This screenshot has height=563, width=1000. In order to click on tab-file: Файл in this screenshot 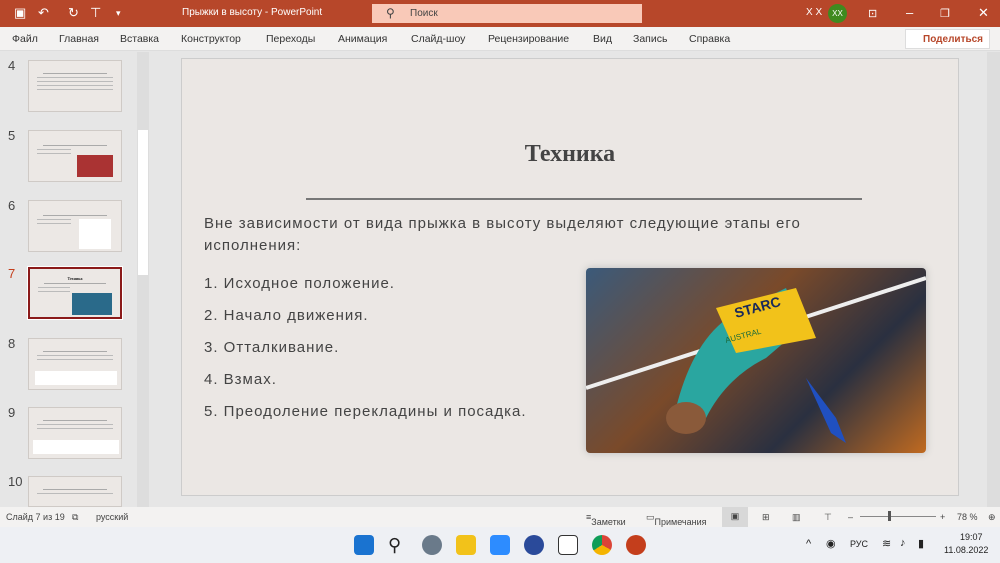, I will do `click(25, 39)`.